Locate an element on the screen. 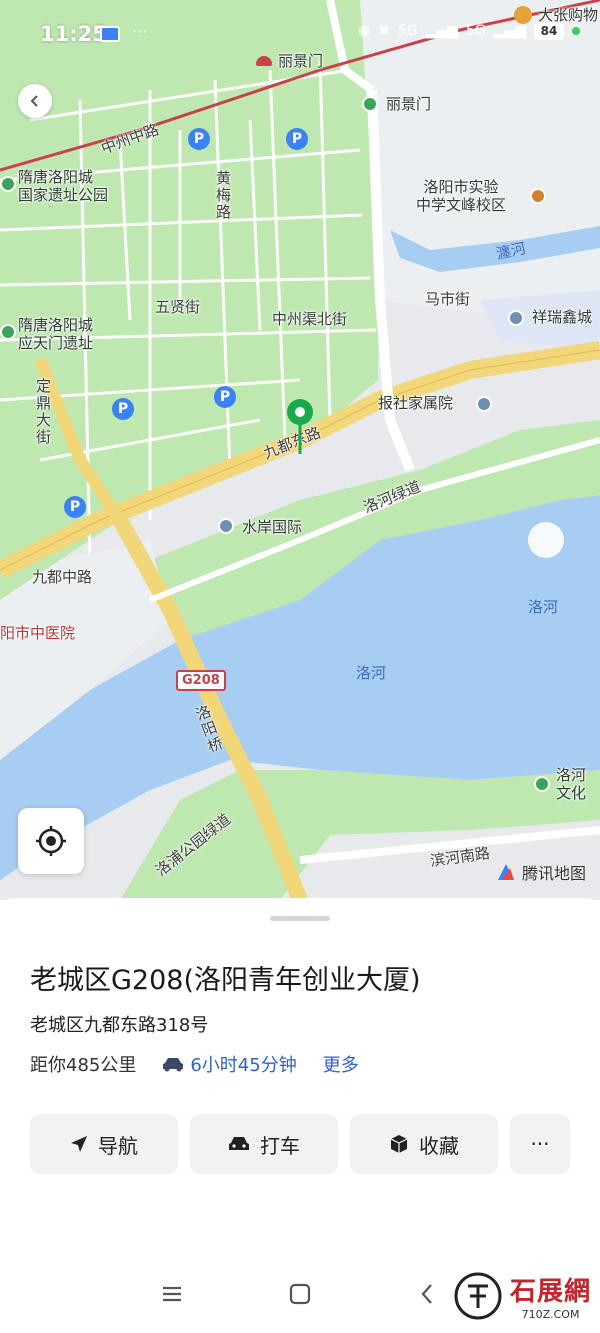  map-label-lijingmen-poi: 丽景门 is located at coordinates (408, 104).